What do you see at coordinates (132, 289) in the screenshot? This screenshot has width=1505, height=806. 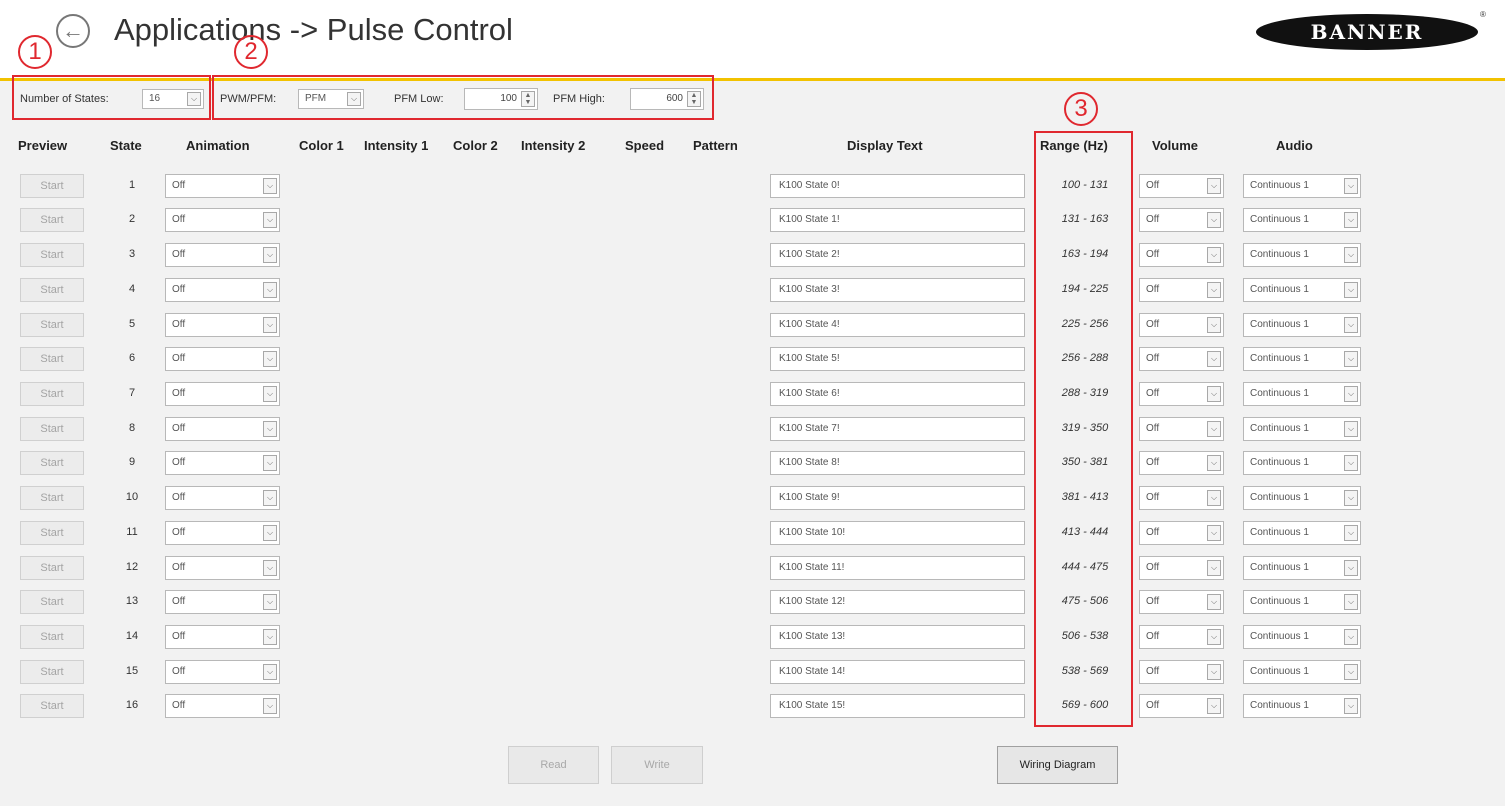 I see `state-number: 4` at bounding box center [132, 289].